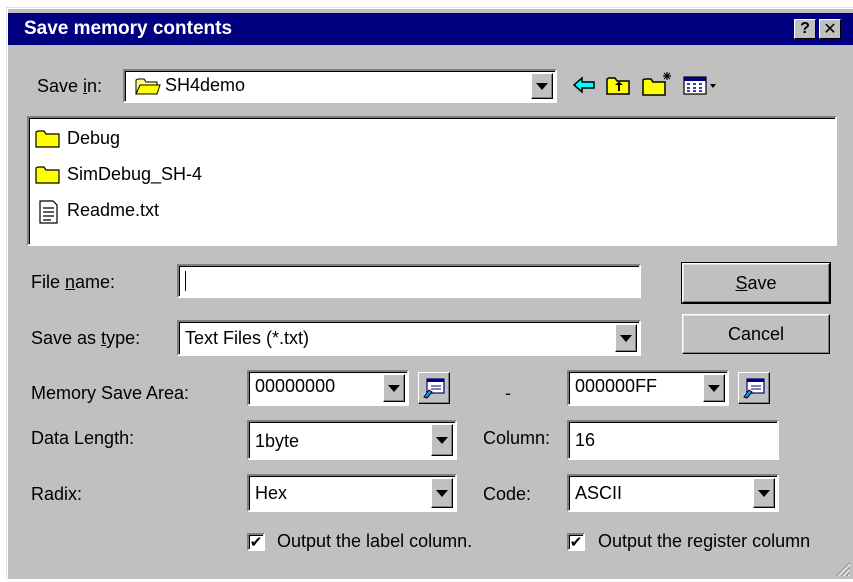  I want to click on view-menu-icon, so click(701, 86).